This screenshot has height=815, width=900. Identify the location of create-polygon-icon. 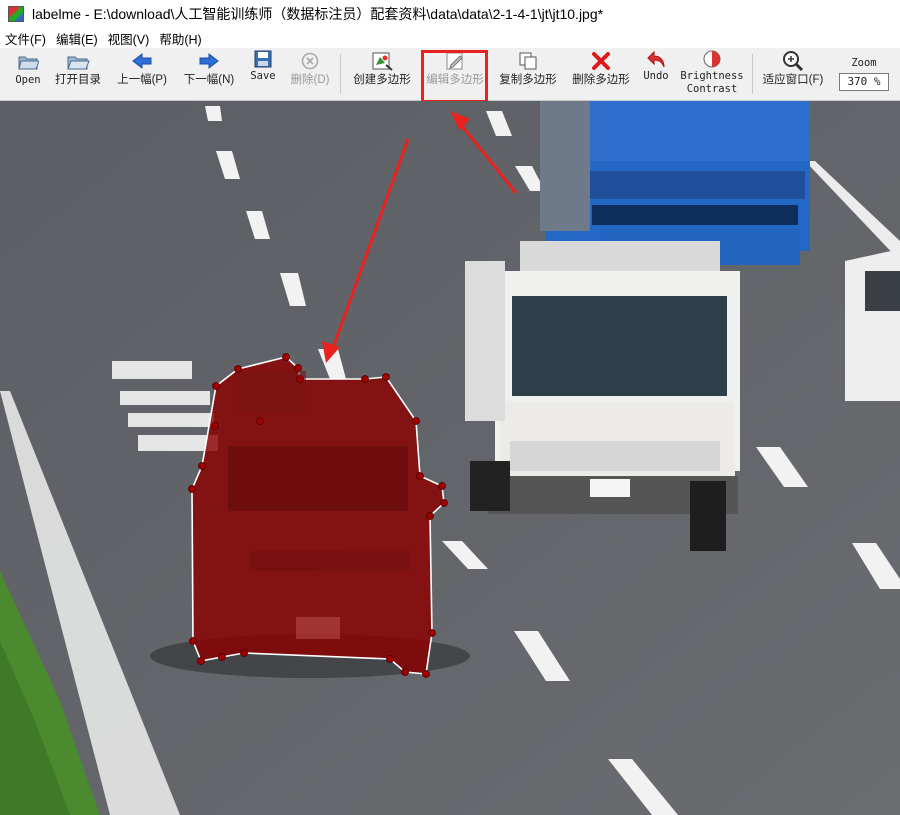
(382, 61).